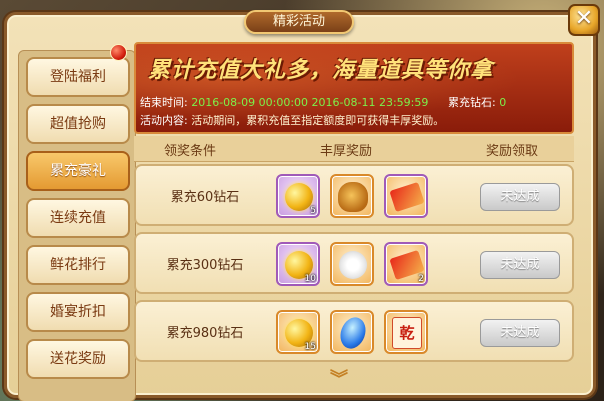 Image resolution: width=604 pixels, height=401 pixels. What do you see at coordinates (503, 102) in the screenshot?
I see `diamond-value: 0` at bounding box center [503, 102].